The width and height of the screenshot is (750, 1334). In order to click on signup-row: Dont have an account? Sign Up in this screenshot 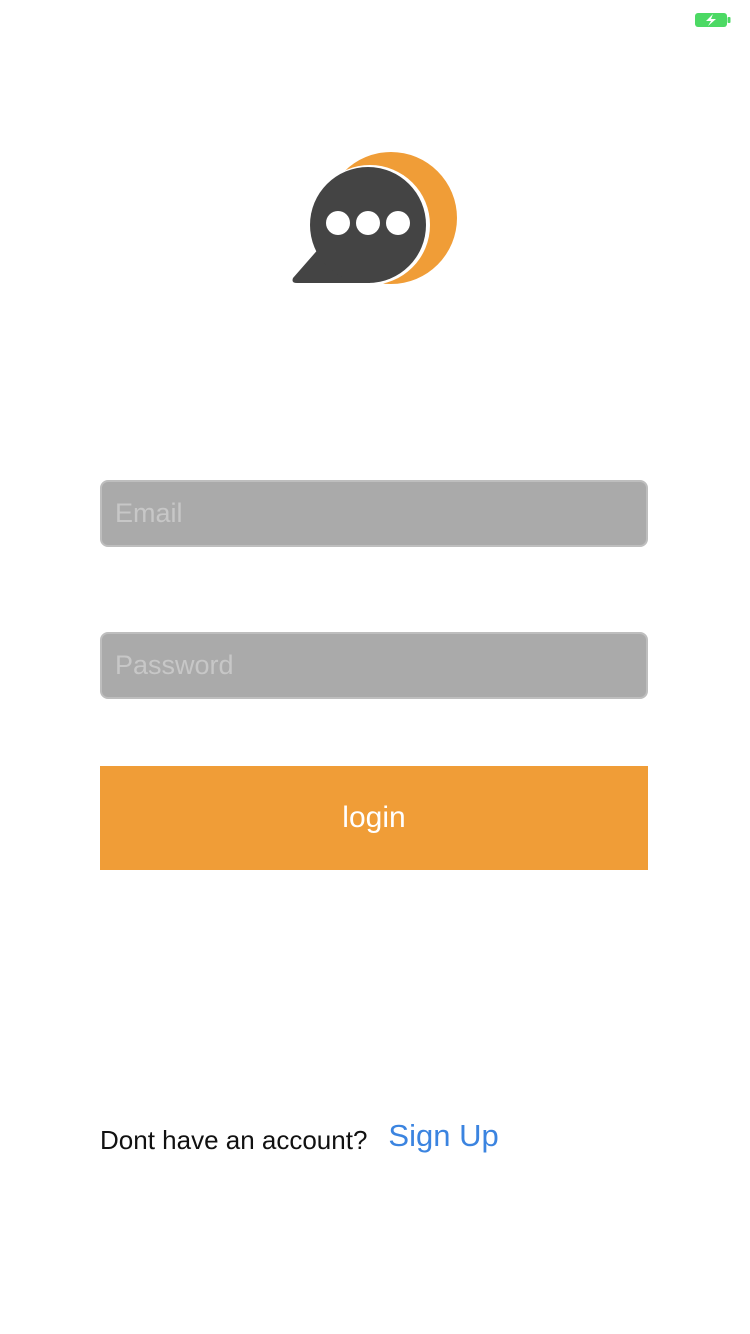, I will do `click(299, 1136)`.